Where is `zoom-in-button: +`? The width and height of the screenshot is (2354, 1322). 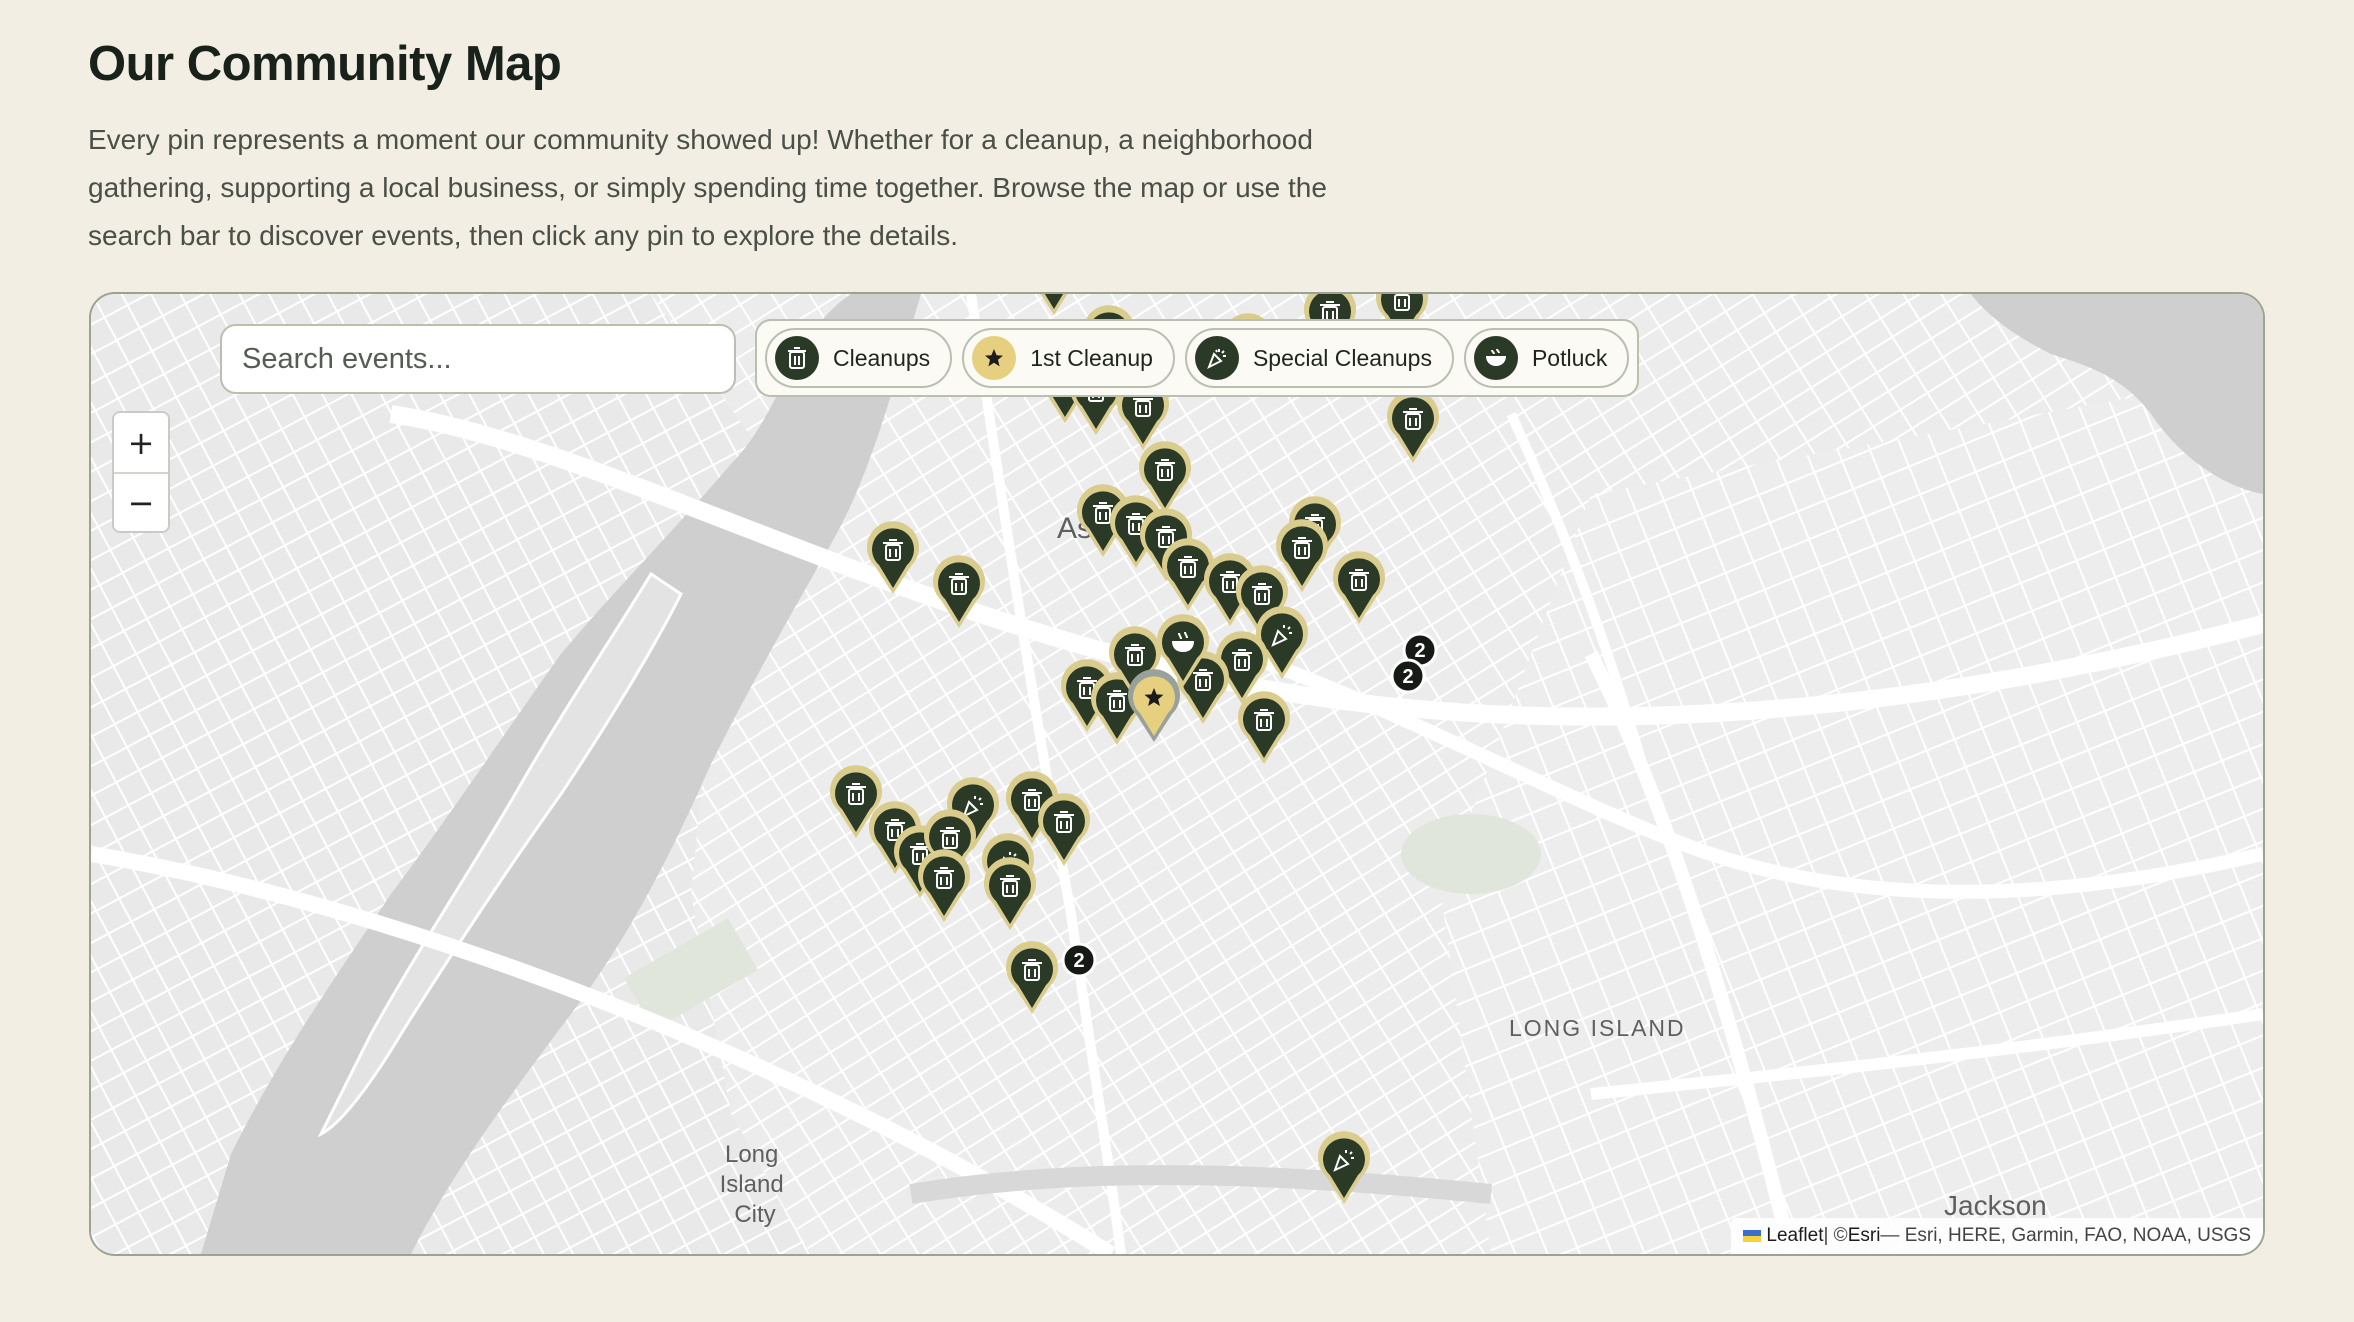
zoom-in-button: + is located at coordinates (141, 442).